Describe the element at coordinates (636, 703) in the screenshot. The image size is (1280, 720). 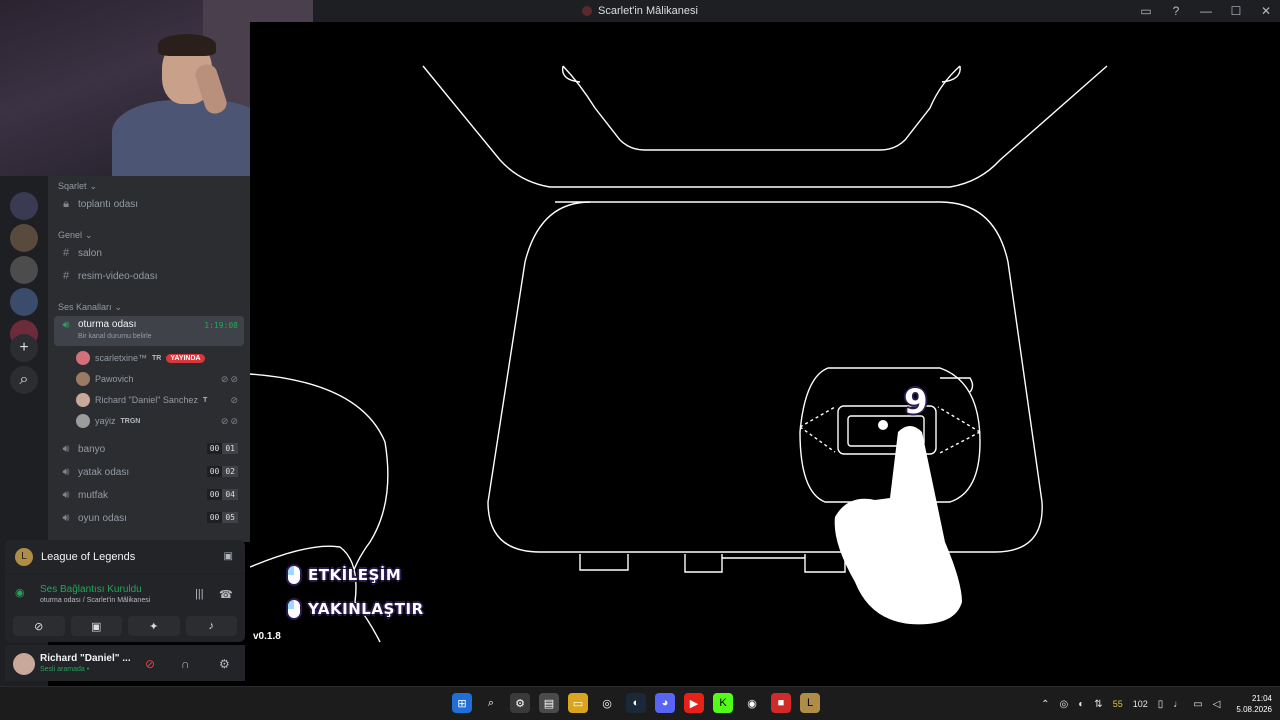
I see `steam-icon: ◐` at that location.